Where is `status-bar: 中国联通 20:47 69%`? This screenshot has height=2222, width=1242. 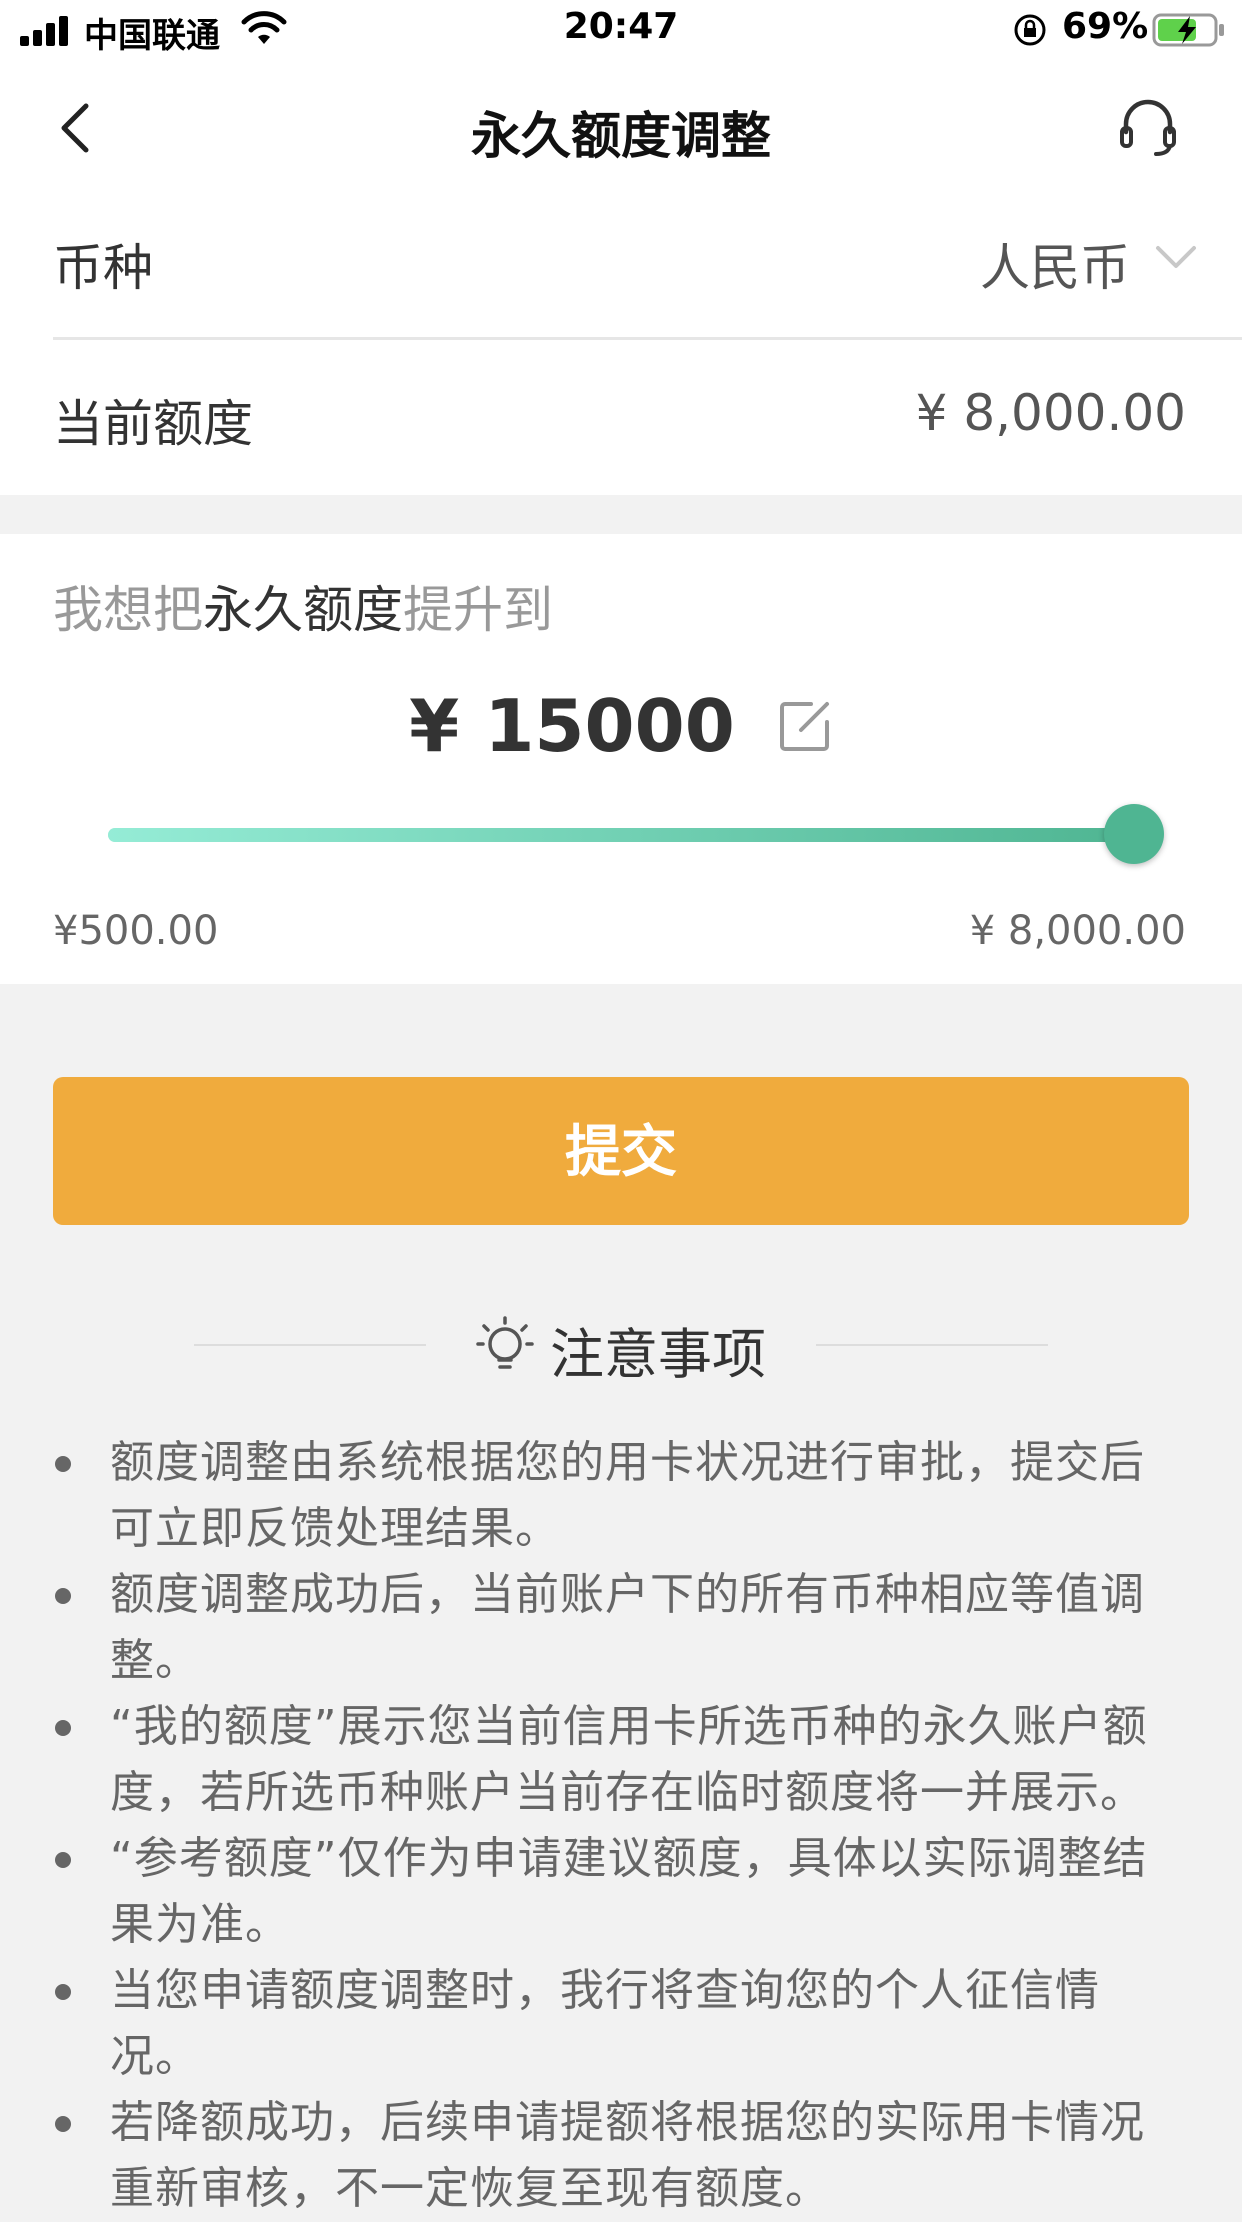
status-bar: 中国联通 20:47 69% is located at coordinates (621, 31).